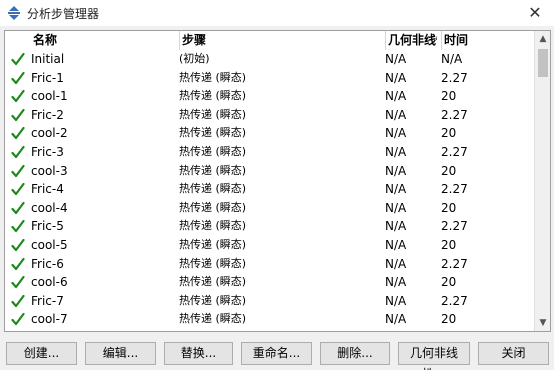 The image size is (554, 370). What do you see at coordinates (270, 133) in the screenshot?
I see `table-row: cool-2 热传递 (瞬态) N/A 20` at bounding box center [270, 133].